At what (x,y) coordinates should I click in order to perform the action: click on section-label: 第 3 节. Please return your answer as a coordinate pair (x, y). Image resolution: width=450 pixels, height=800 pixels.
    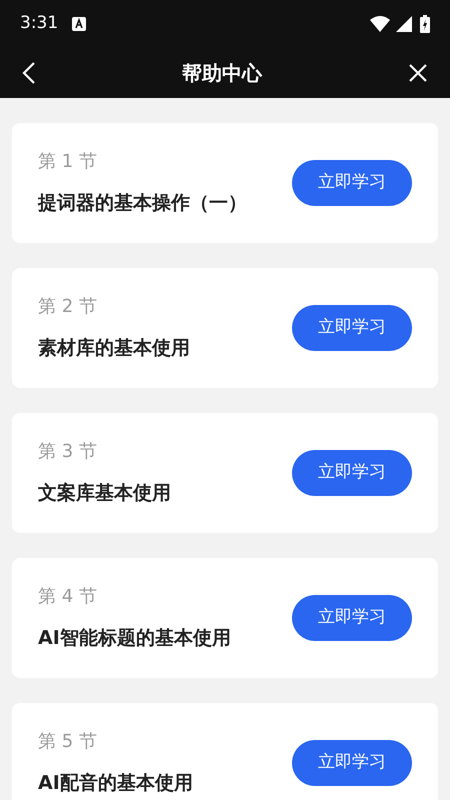
    Looking at the image, I should click on (68, 452).